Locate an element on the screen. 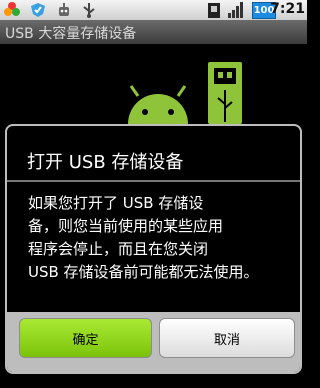  usb-android-illustration is located at coordinates (185, 93).